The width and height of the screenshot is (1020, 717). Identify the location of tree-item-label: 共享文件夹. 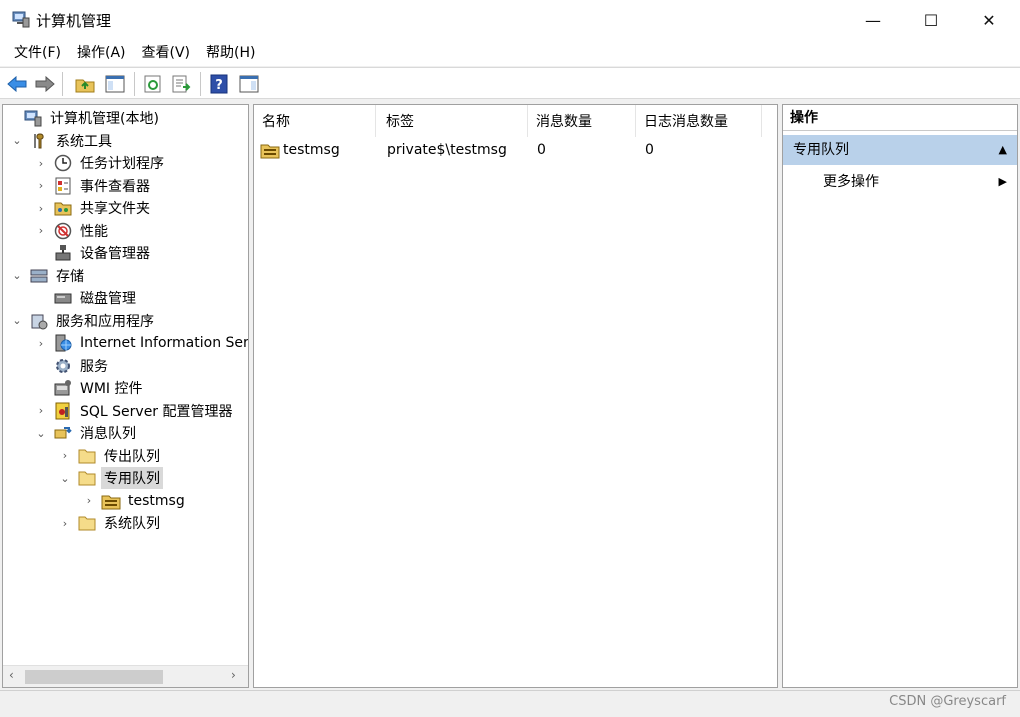
(115, 209).